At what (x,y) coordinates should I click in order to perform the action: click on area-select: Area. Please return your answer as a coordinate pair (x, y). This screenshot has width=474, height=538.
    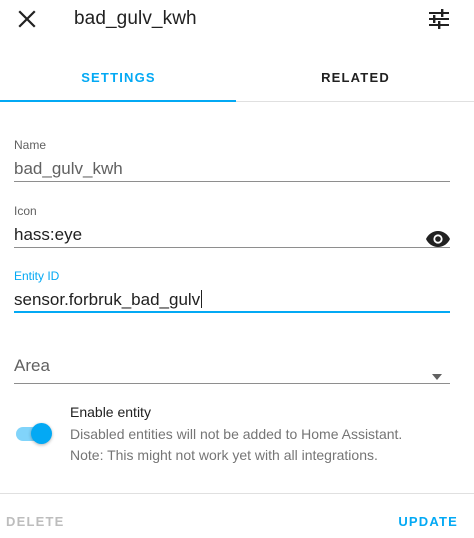
    Looking at the image, I should click on (232, 370).